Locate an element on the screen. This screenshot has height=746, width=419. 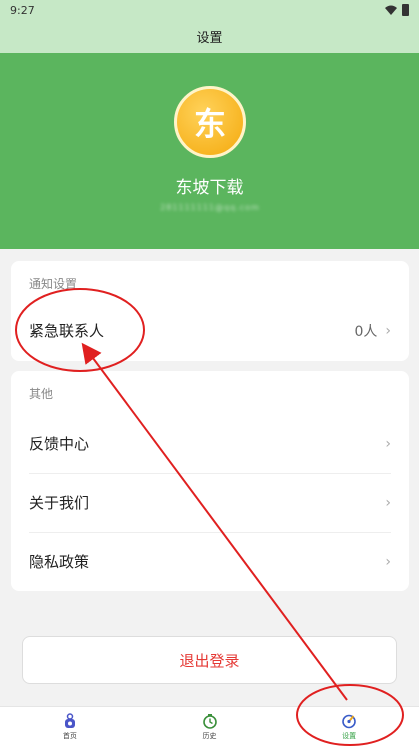
bottom-nav: 首页 历史 设置 is located at coordinates (209, 726).